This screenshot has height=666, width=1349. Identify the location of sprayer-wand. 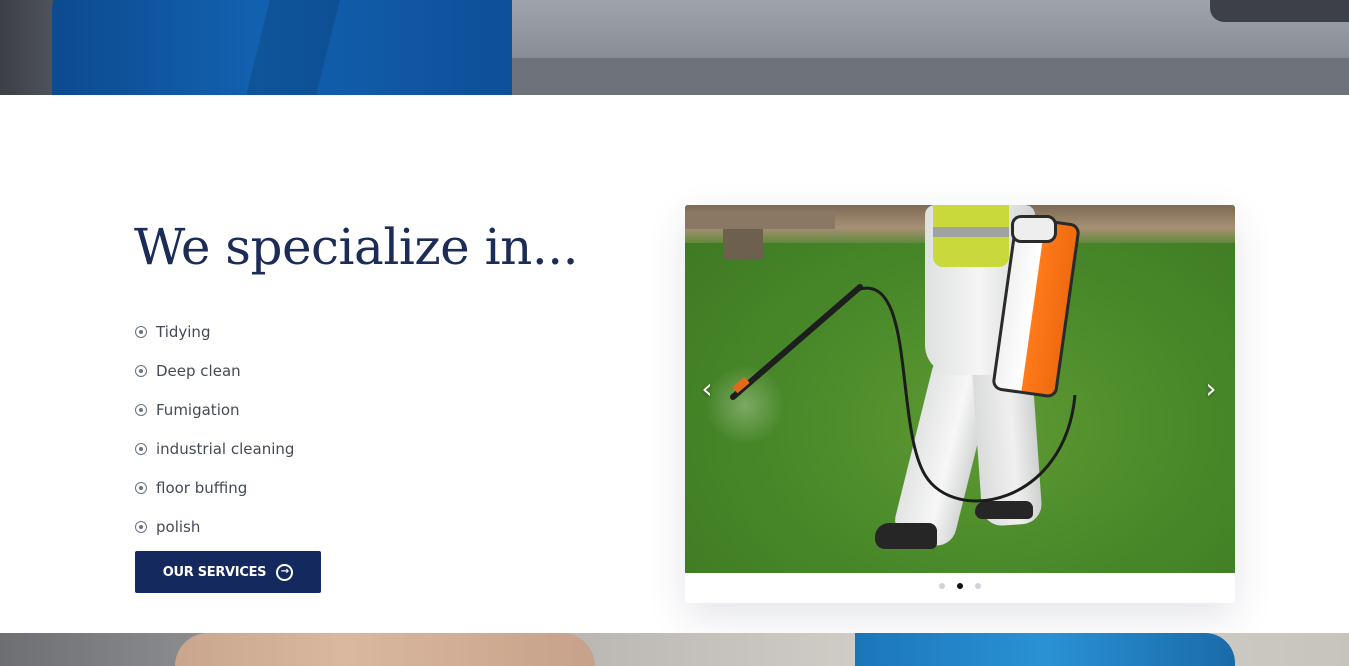
(796, 342).